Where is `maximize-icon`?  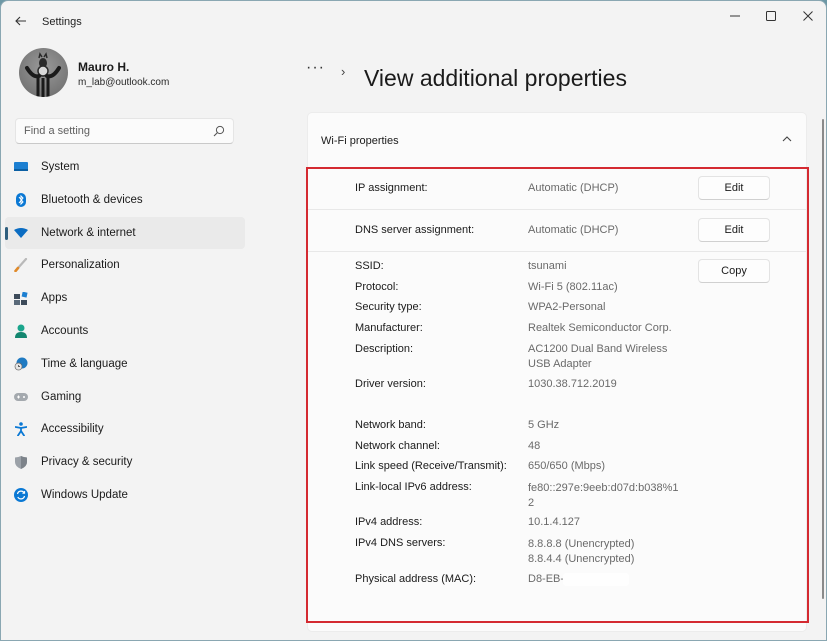
maximize-icon is located at coordinates (771, 16).